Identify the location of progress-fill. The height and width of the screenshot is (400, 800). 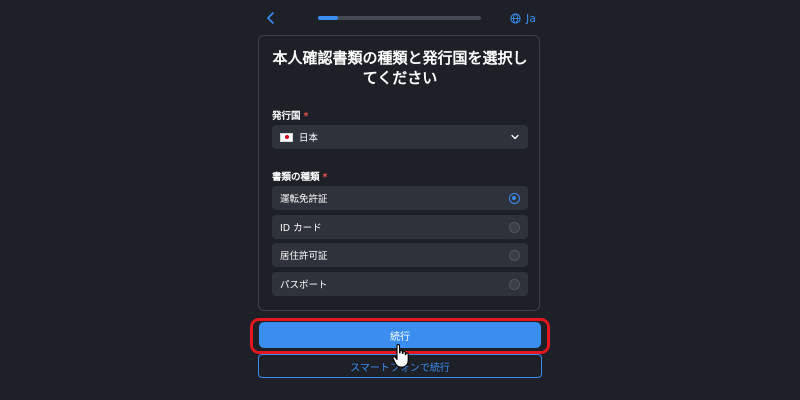
(328, 18).